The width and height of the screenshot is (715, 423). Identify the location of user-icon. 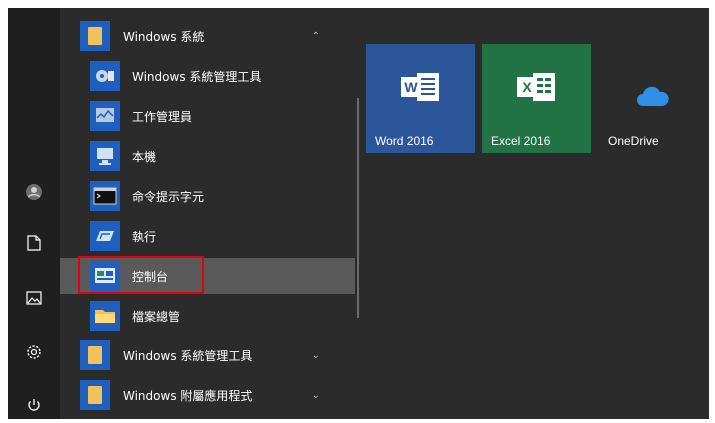
(34, 192).